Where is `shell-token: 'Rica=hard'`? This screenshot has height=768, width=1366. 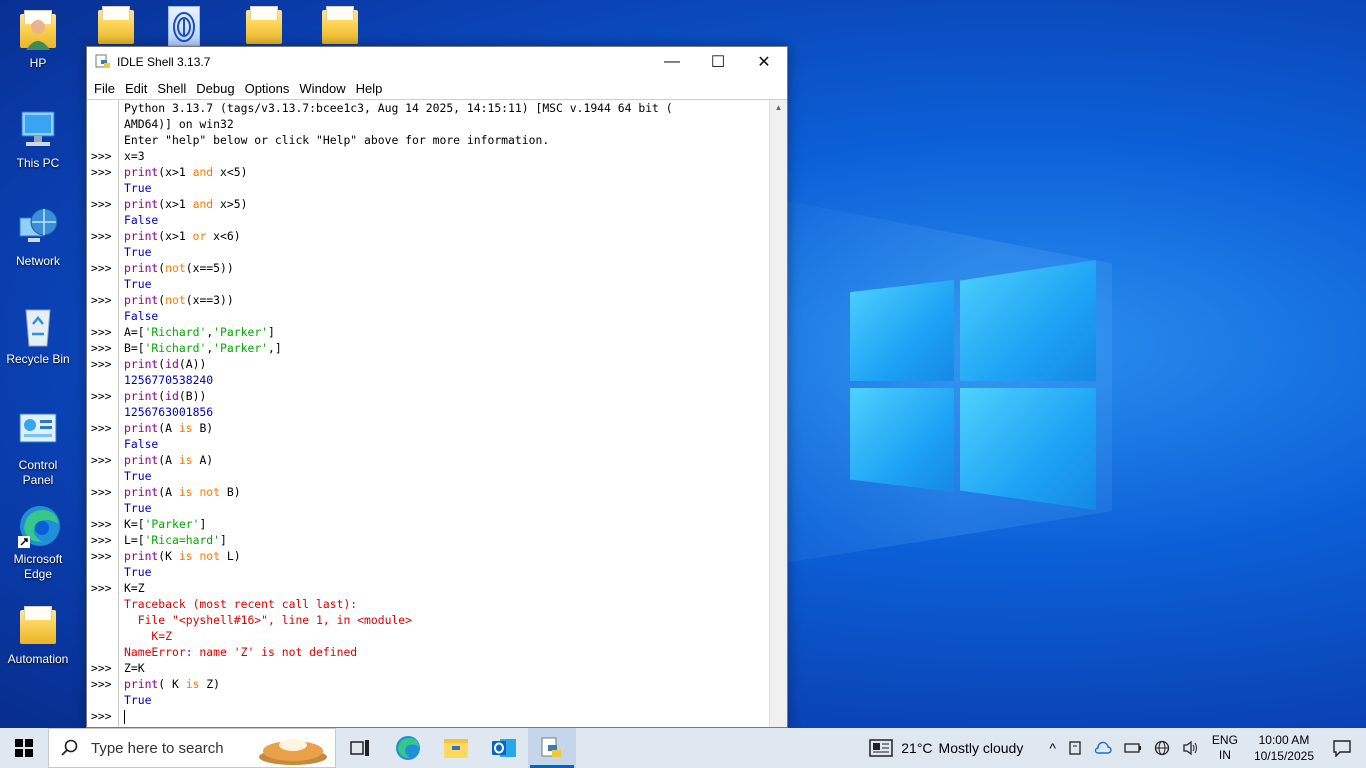 shell-token: 'Rica=hard' is located at coordinates (182, 540).